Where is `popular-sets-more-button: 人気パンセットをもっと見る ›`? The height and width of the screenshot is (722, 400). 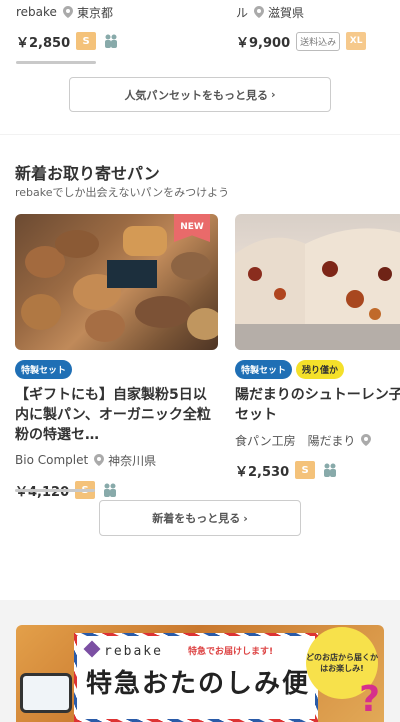 popular-sets-more-button: 人気パンセットをもっと見る › is located at coordinates (200, 94).